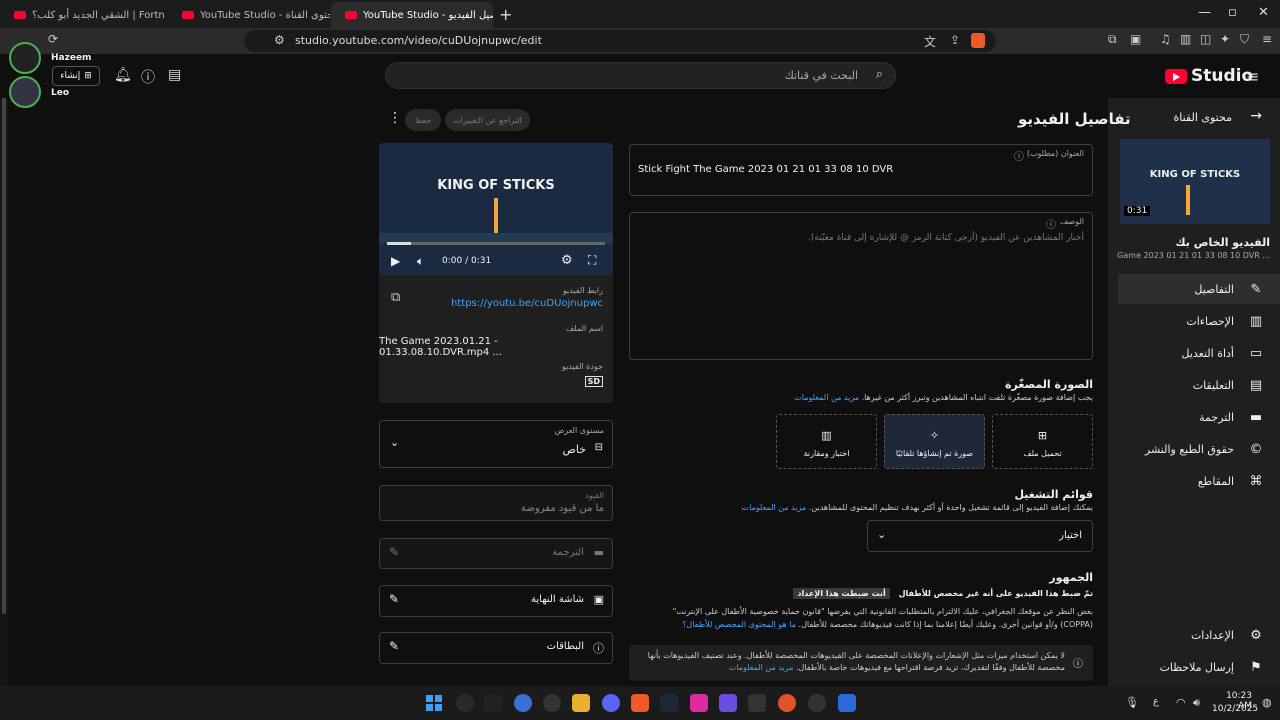  What do you see at coordinates (611, 703) in the screenshot?
I see `discord-icon` at bounding box center [611, 703].